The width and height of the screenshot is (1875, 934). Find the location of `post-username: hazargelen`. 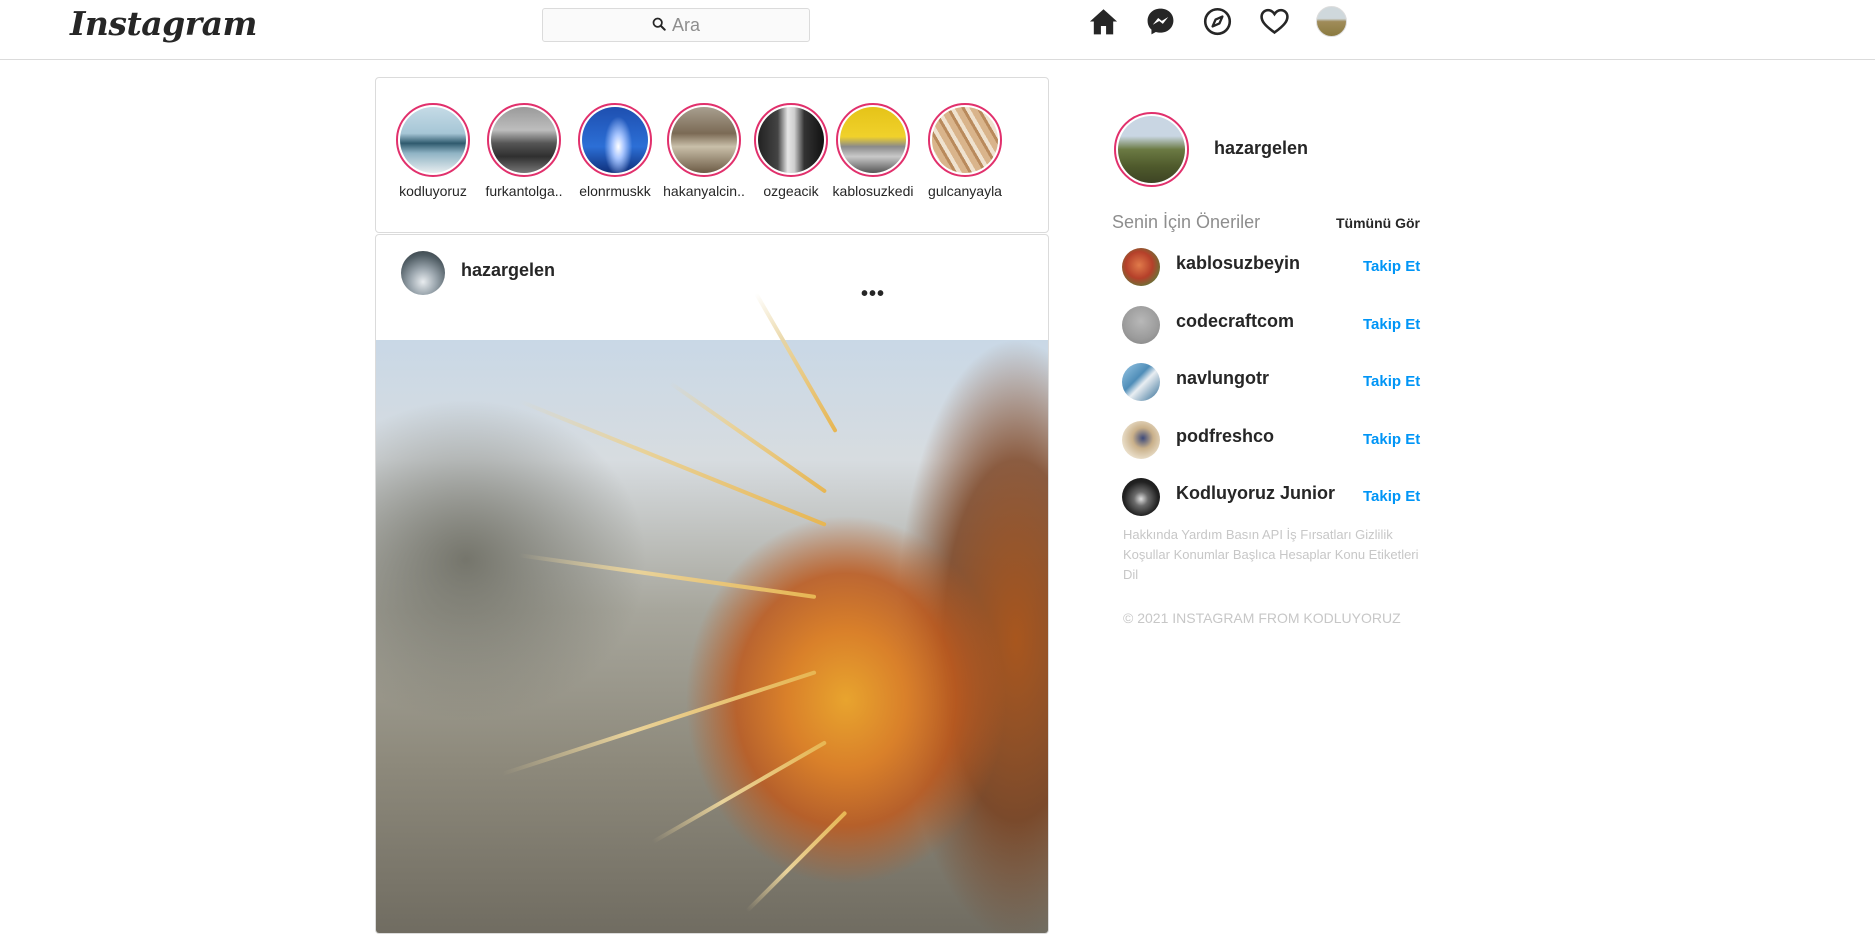

post-username: hazargelen is located at coordinates (508, 270).